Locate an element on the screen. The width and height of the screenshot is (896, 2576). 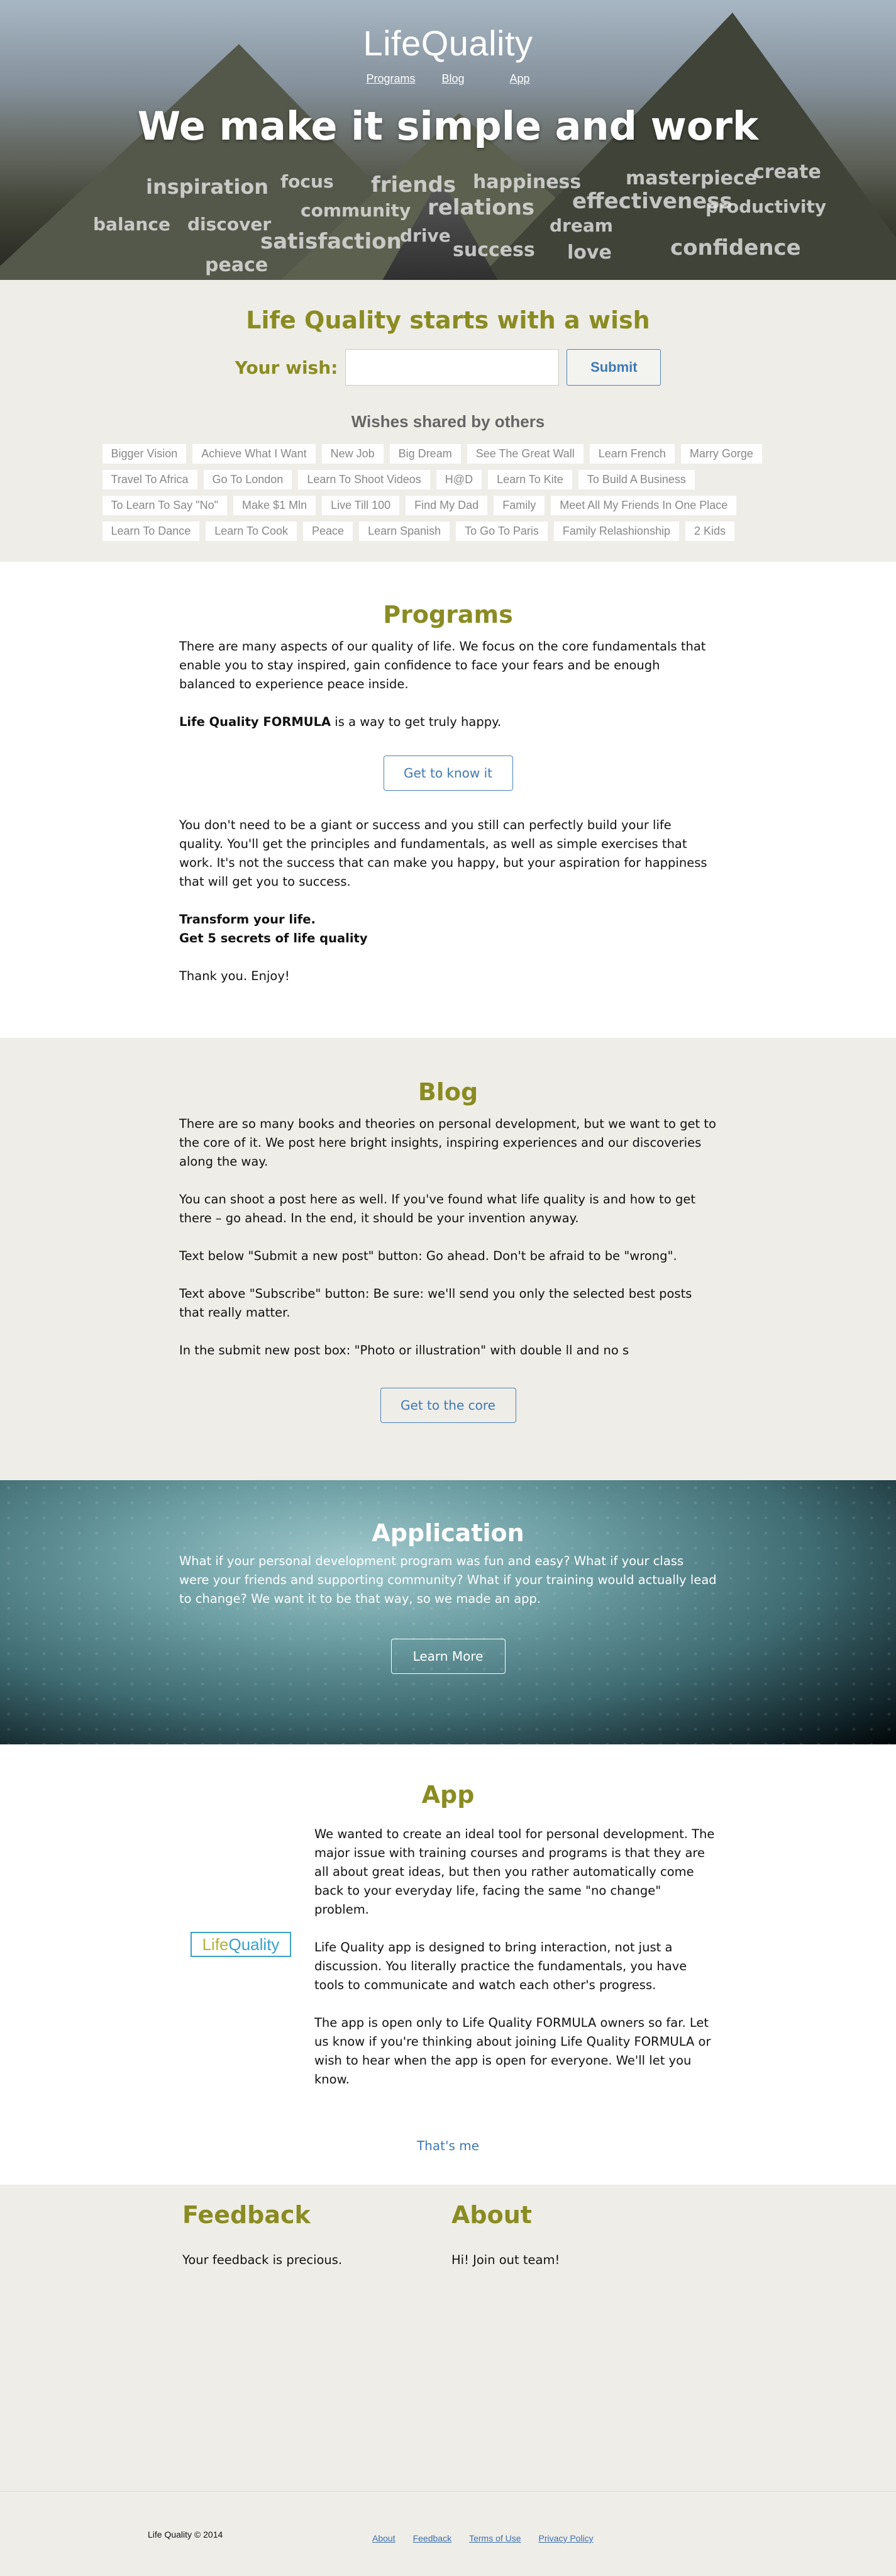
learn-more-button: Learn More is located at coordinates (448, 1656).